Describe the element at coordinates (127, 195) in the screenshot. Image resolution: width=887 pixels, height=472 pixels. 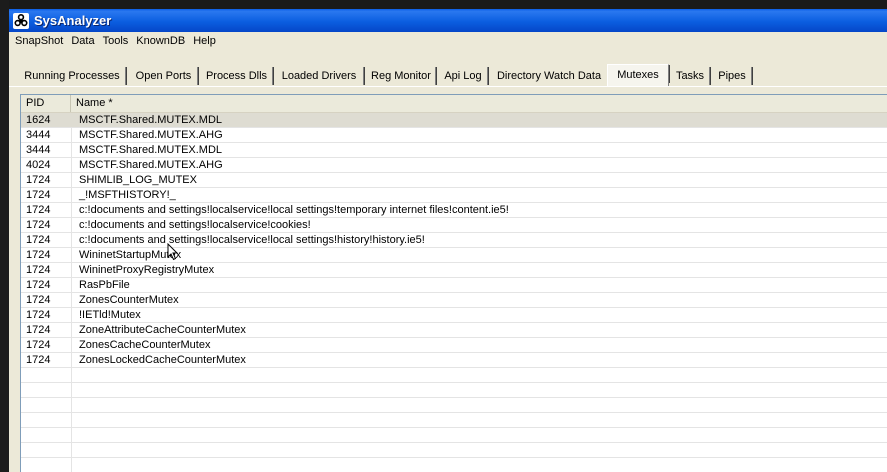
I see `cell-name: _!MSFTHISTORY!_` at that location.